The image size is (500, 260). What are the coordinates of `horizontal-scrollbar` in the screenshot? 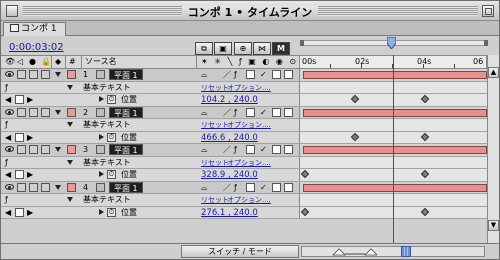 It's located at (393, 251).